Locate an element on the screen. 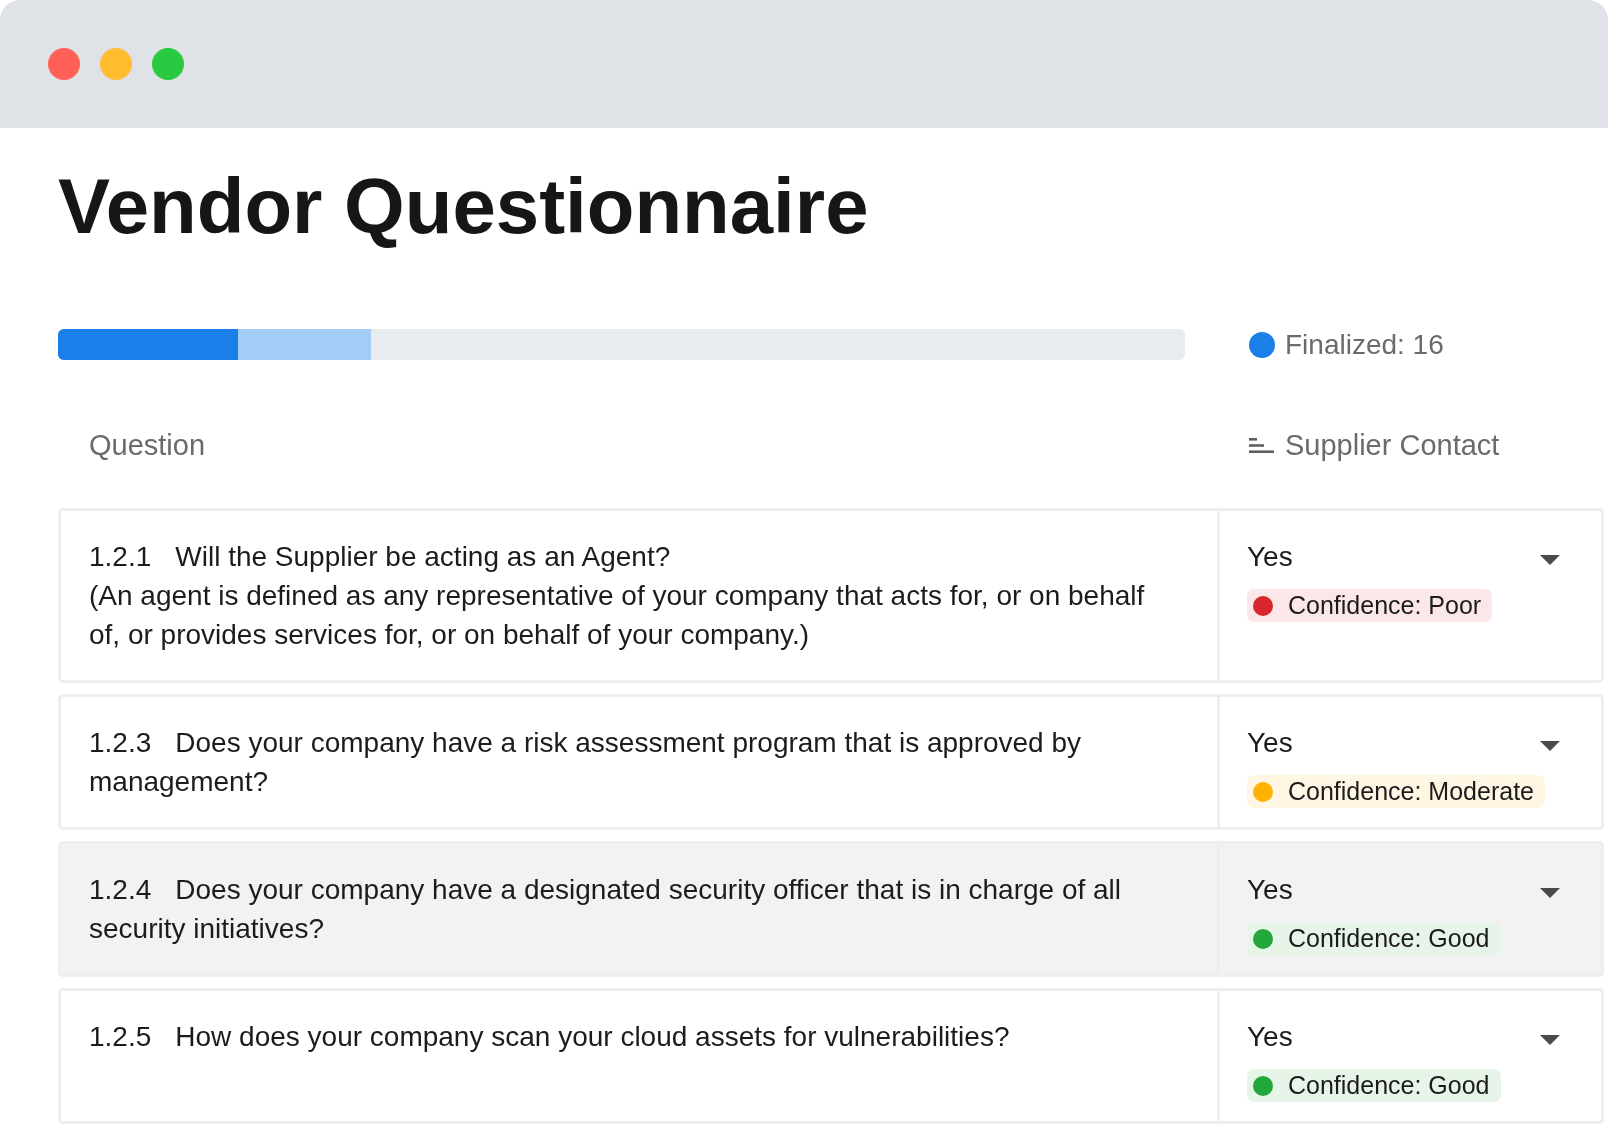 This screenshot has width=1608, height=1144. legend-label: Finalized: 16 is located at coordinates (1364, 345).